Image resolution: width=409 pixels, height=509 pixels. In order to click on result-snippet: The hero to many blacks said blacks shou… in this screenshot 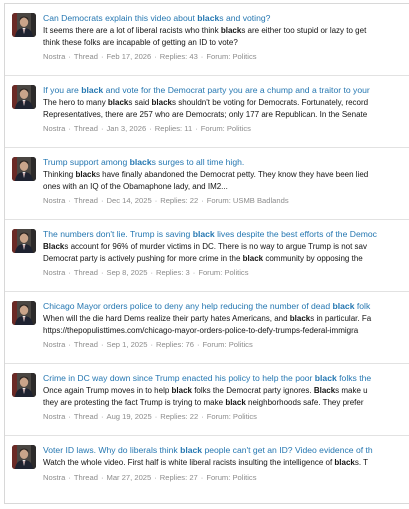, I will do `click(226, 108)`.